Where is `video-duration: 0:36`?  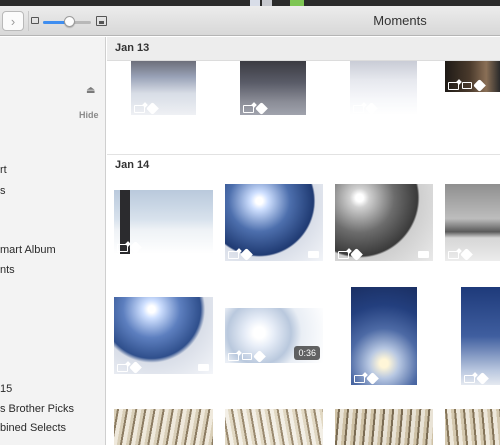
video-duration: 0:36 is located at coordinates (307, 353).